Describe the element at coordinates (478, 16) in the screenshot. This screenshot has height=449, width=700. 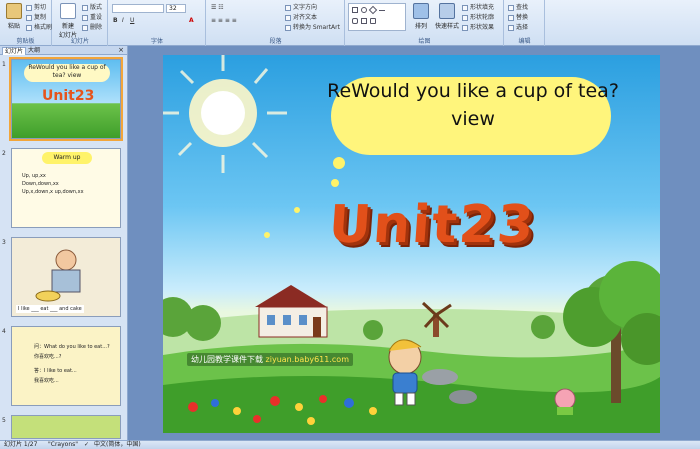
I see `shape-outline-button: 形状轮廓` at that location.